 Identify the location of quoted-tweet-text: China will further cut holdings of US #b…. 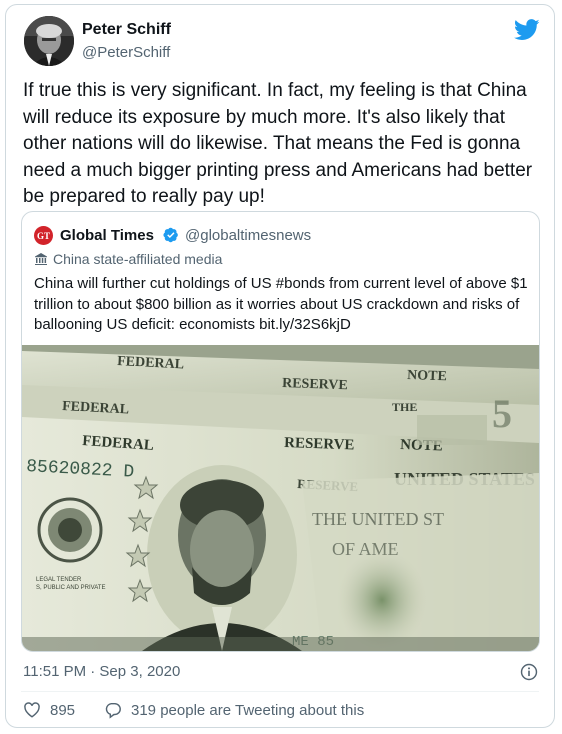
(281, 304).